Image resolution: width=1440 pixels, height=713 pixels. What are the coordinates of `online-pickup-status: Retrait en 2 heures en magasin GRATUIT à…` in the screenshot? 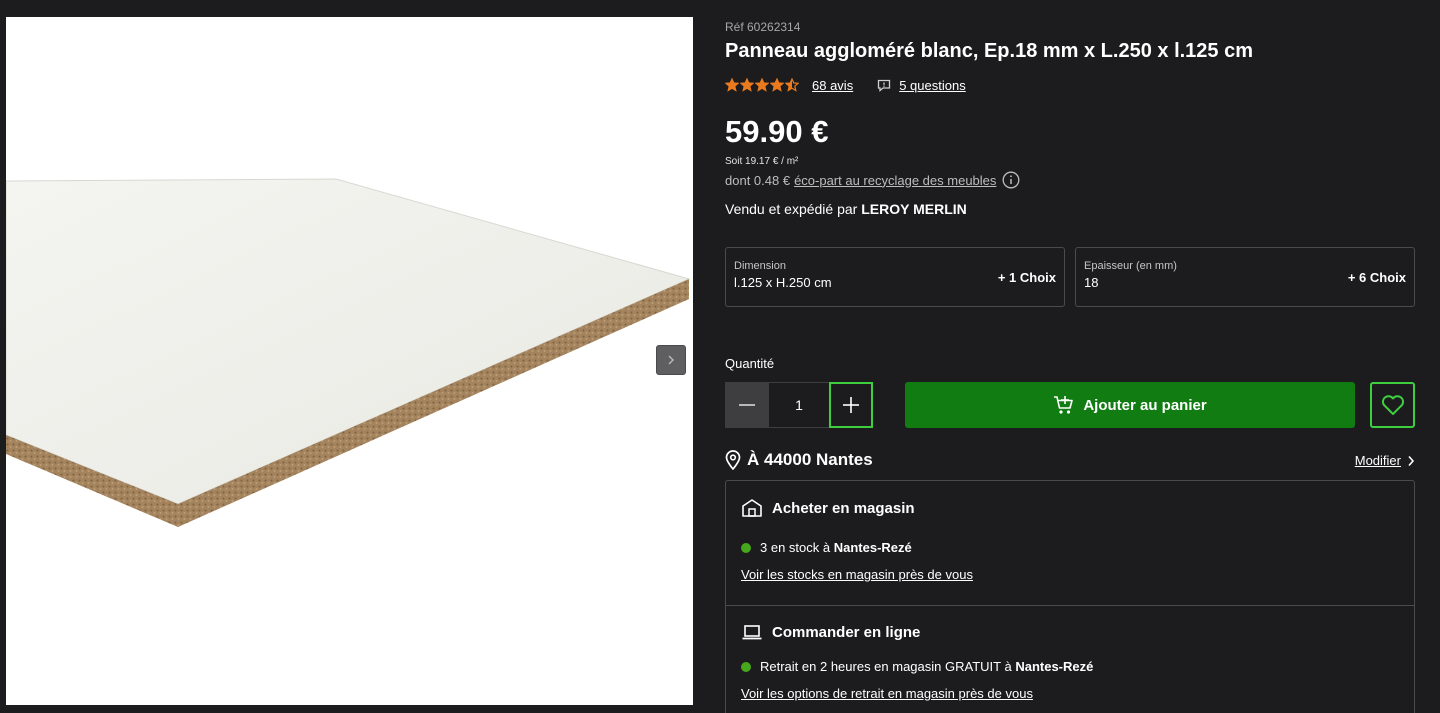 It's located at (1070, 666).